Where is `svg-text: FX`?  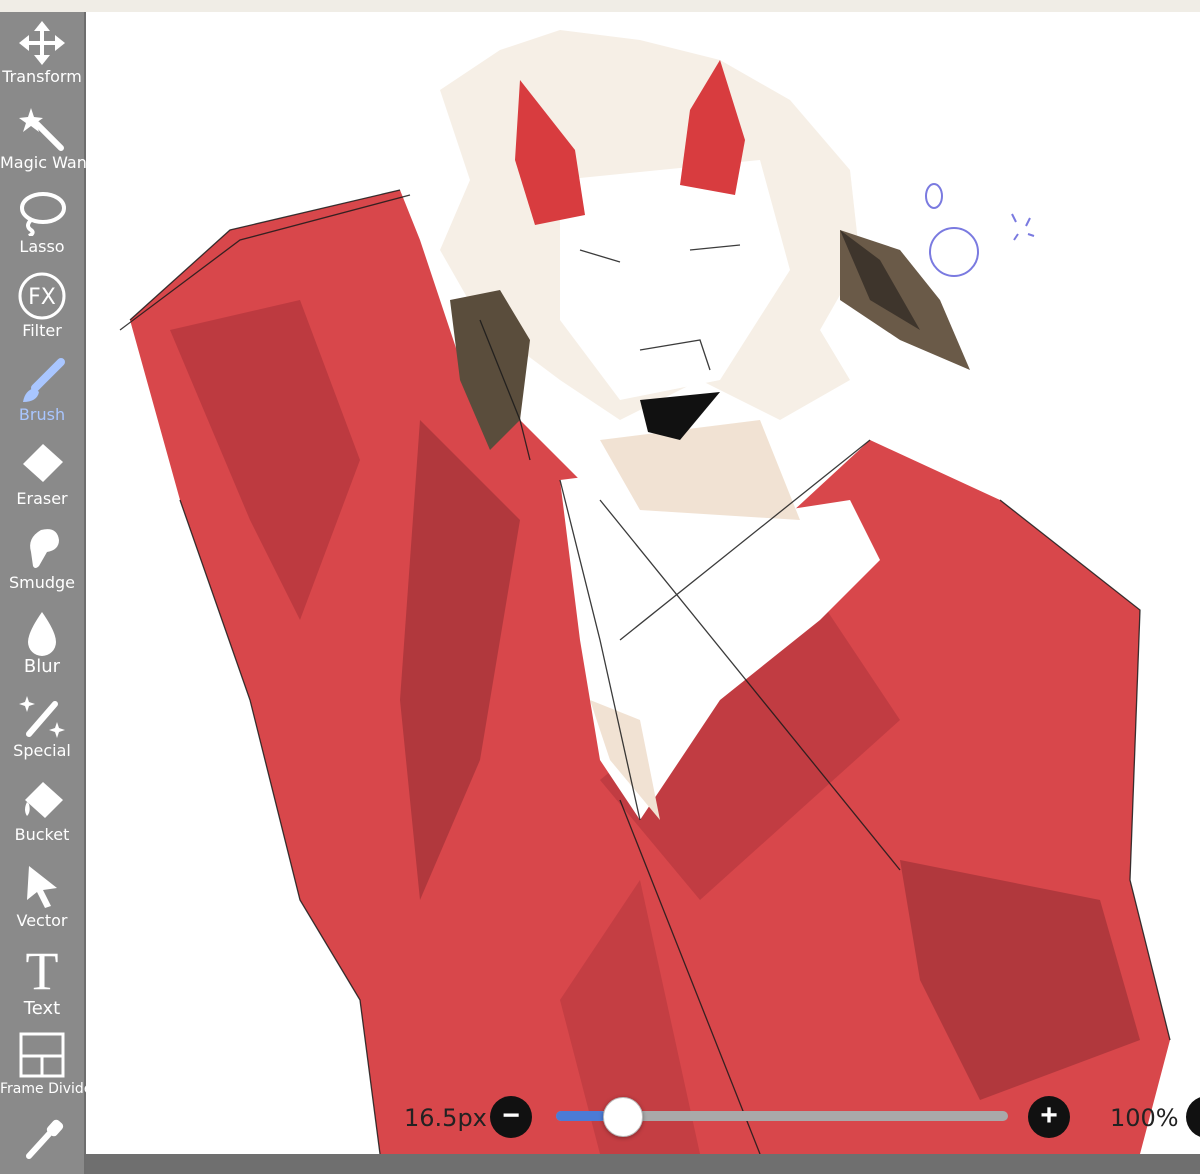 svg-text: FX is located at coordinates (42, 297).